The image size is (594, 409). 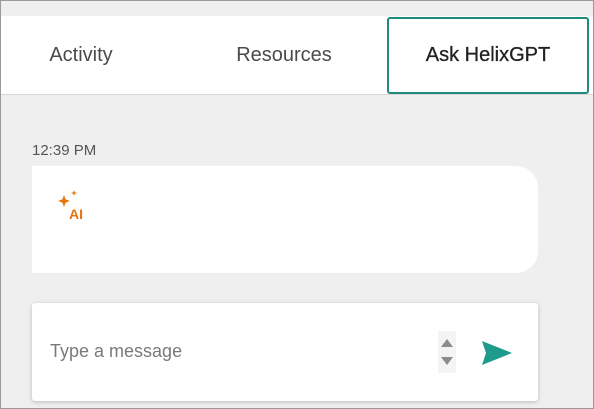 I want to click on message-timestamp: 12:39 PM, so click(x=64, y=150).